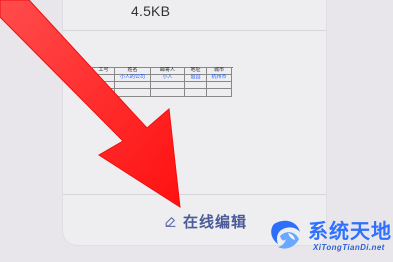  I want to click on watermark-subtitle: XiTongTianDi.net, so click(349, 247).